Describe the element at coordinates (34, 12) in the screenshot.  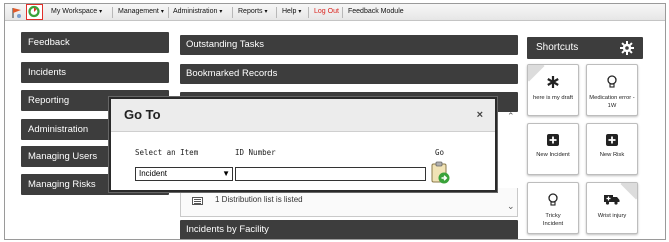
I see `home-icon` at that location.